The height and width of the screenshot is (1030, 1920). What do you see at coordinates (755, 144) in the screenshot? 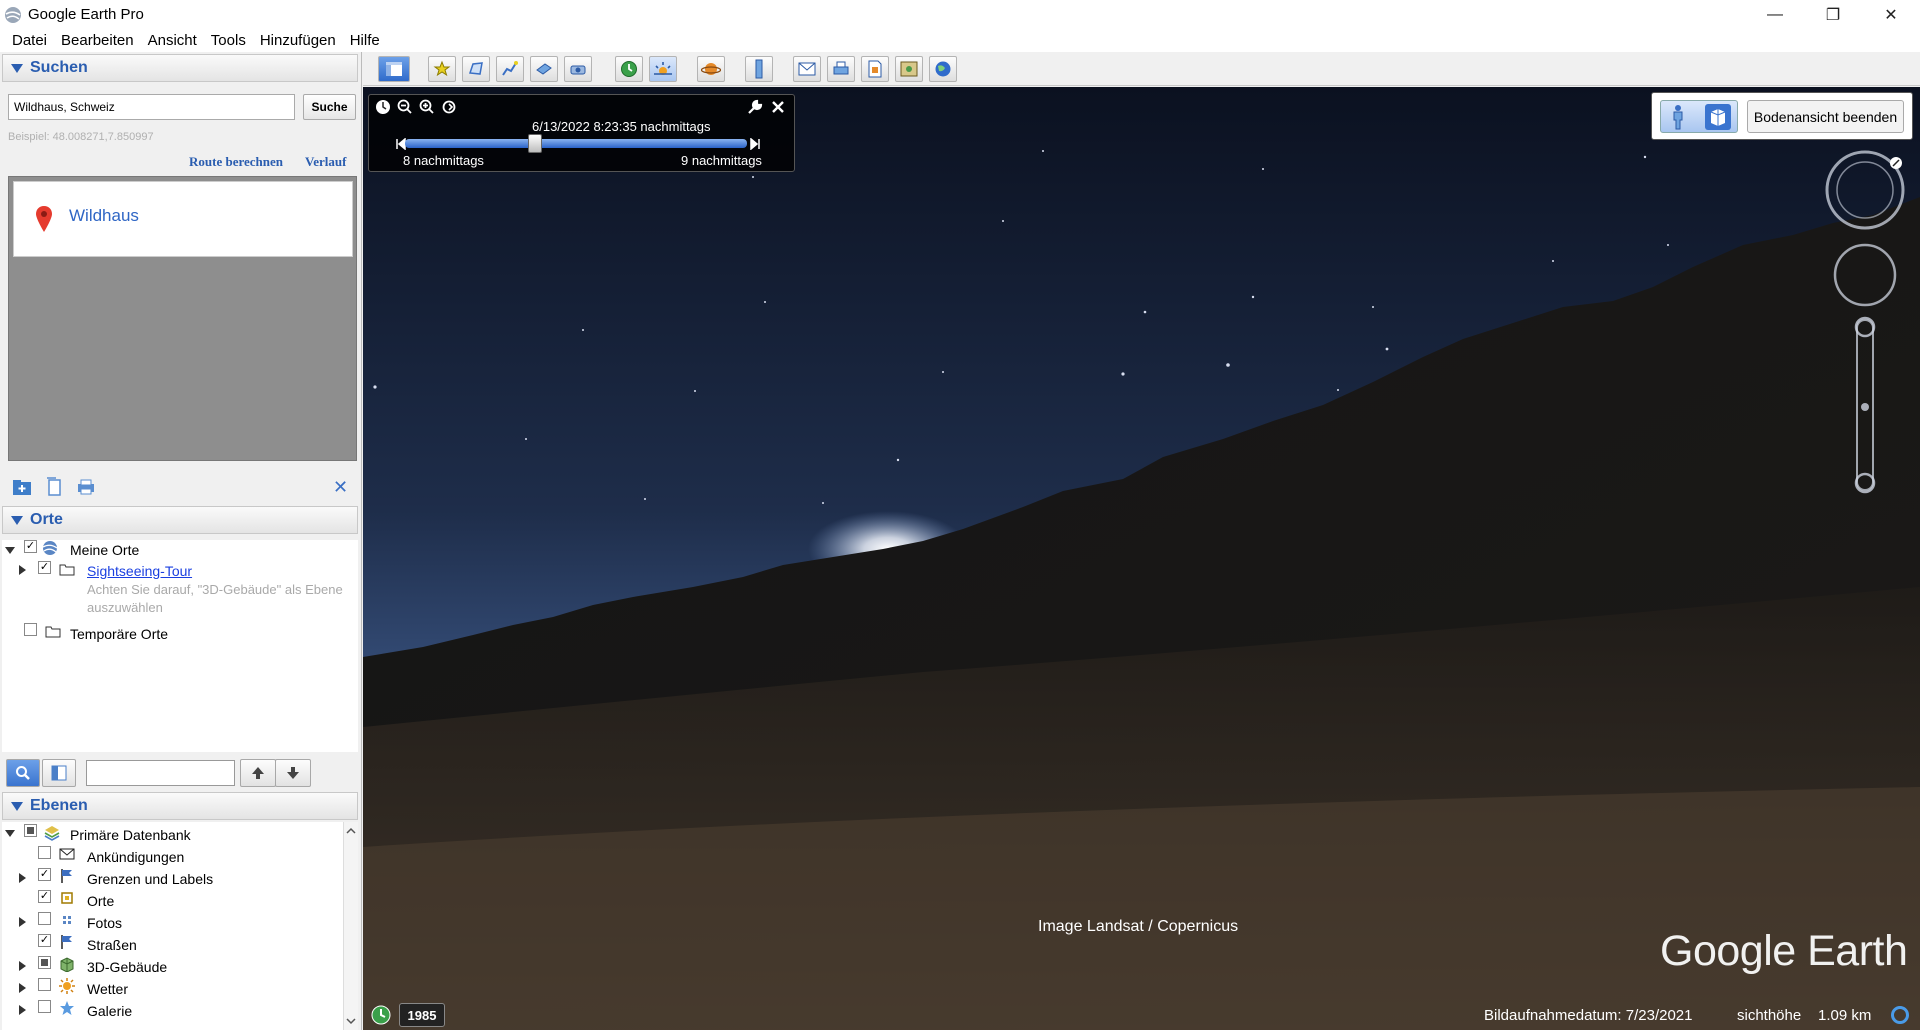
I see `skip-end-icon` at bounding box center [755, 144].